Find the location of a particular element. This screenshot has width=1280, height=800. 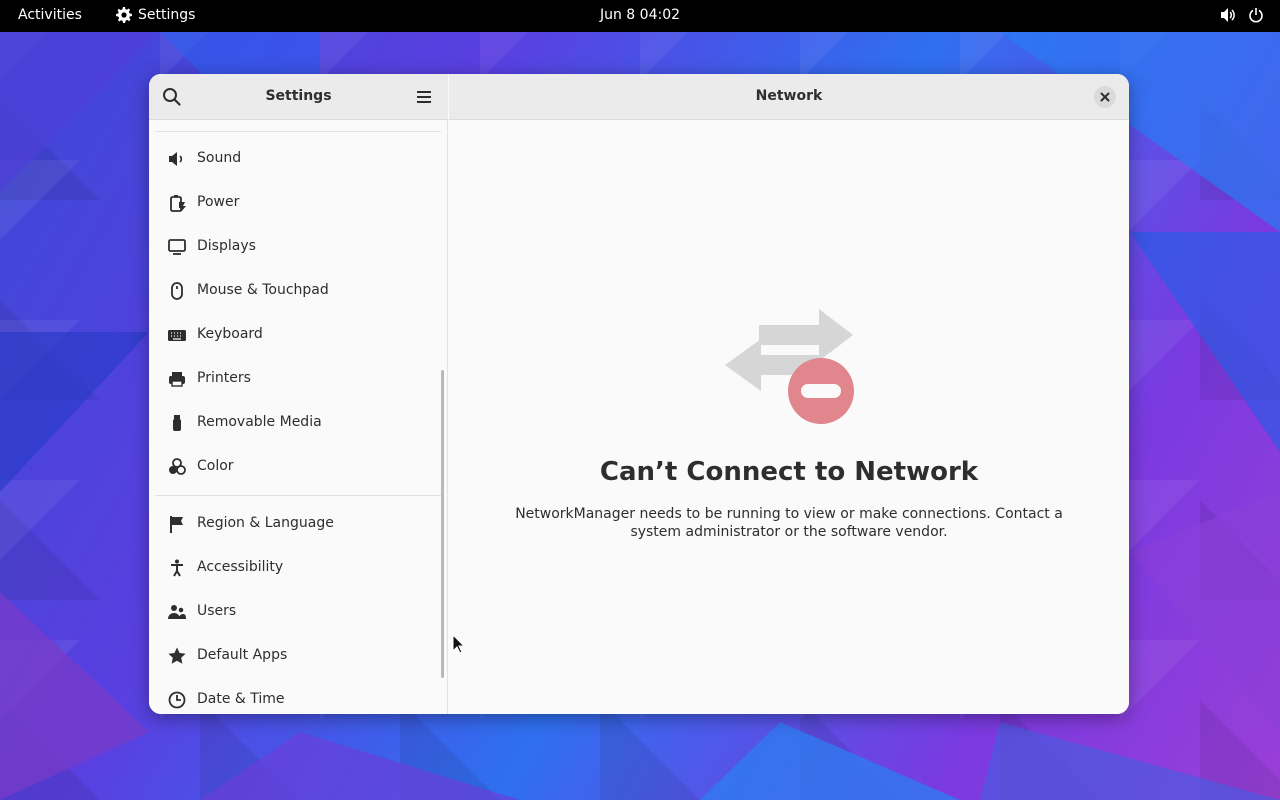

system-tray is located at coordinates (1242, 15).